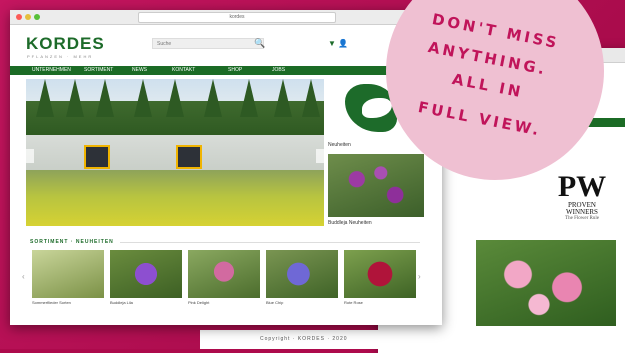  I want to click on hero-prev-arrow, so click(30, 156).